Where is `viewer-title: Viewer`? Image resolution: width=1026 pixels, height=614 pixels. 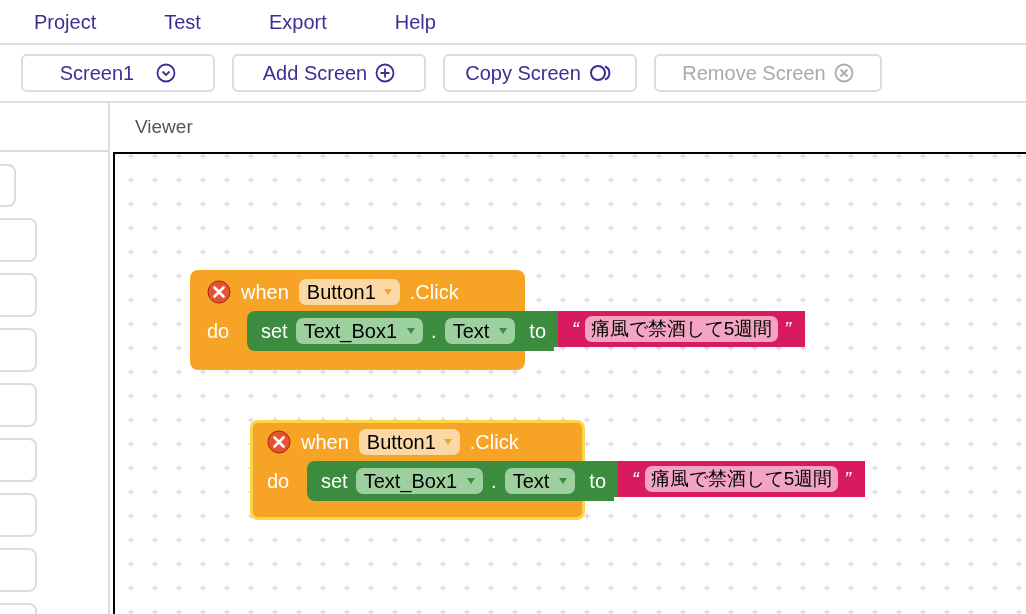 viewer-title: Viewer is located at coordinates (164, 127).